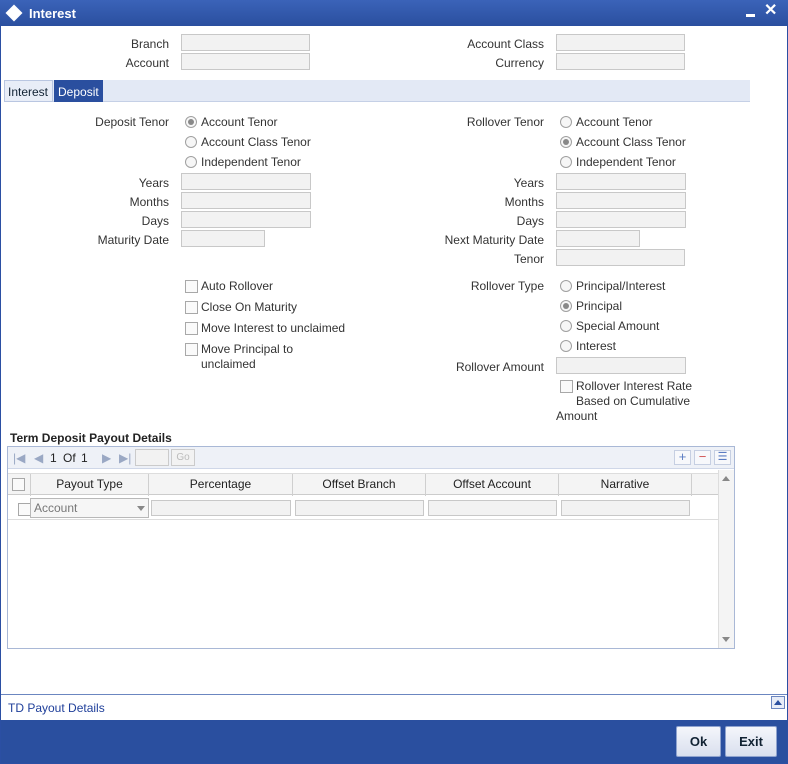 This screenshot has height=764, width=788. What do you see at coordinates (598, 238) in the screenshot?
I see `next-maturity-date-field` at bounding box center [598, 238].